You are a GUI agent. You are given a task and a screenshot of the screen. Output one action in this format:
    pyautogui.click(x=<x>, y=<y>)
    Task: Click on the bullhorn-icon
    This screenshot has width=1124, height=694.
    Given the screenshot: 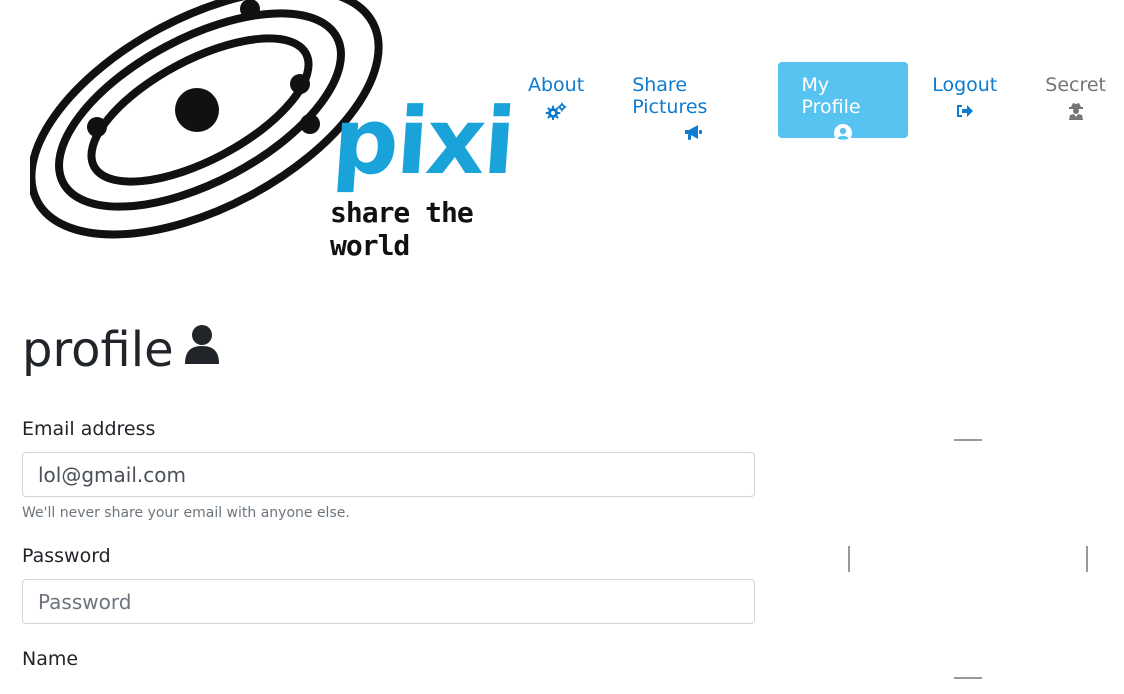 What is the action you would take?
    pyautogui.click(x=693, y=133)
    